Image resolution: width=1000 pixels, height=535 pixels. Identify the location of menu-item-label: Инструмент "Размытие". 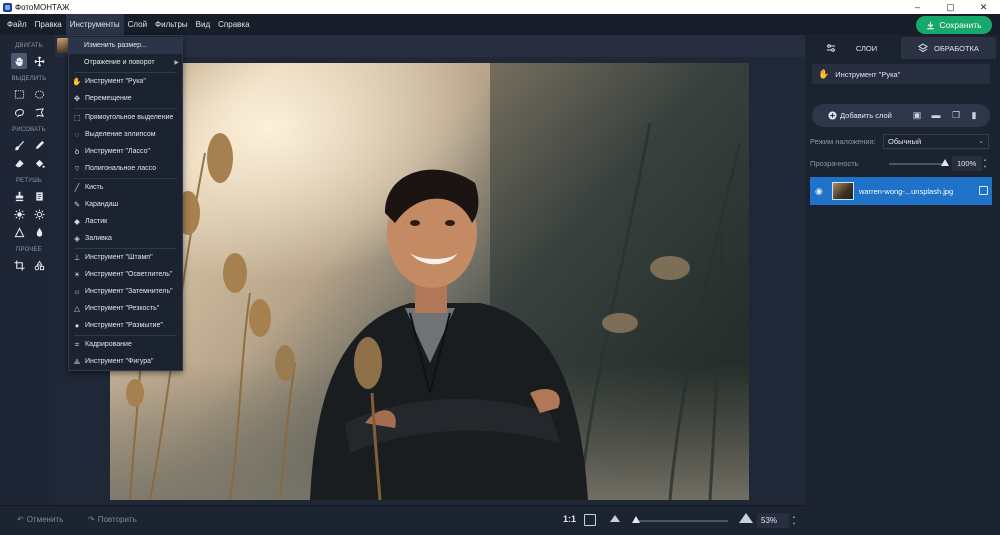
(124, 325).